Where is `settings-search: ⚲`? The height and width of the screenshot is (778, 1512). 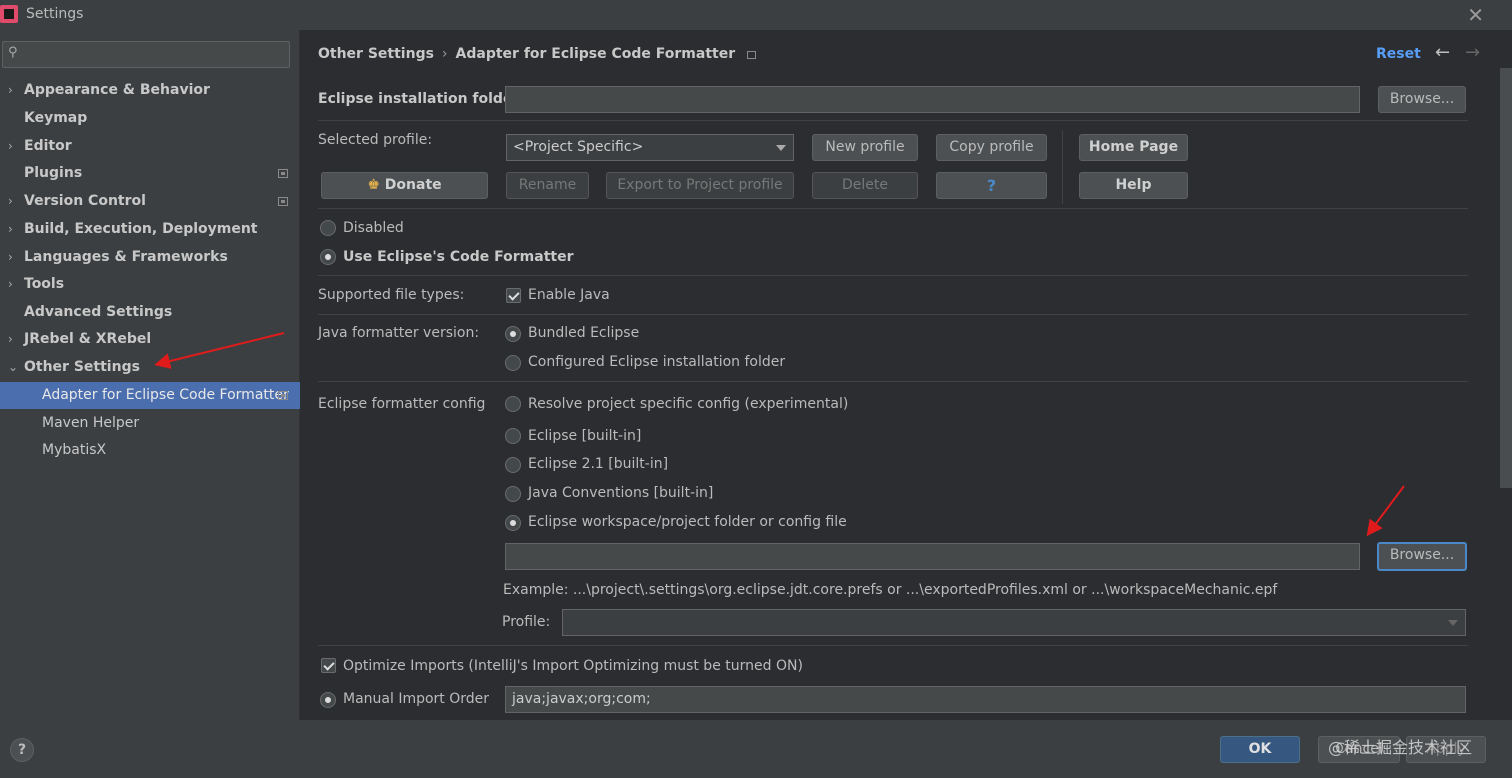
settings-search: ⚲ is located at coordinates (146, 54).